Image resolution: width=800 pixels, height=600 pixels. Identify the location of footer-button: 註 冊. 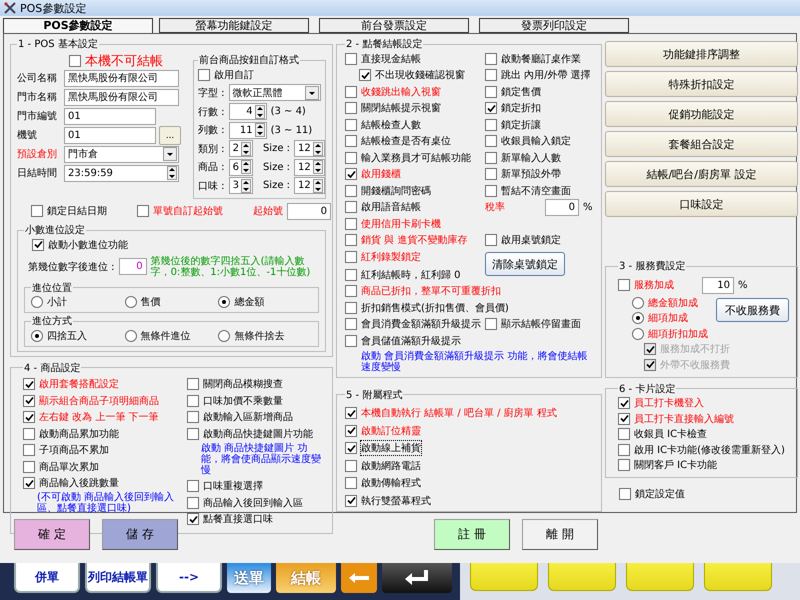
(472, 534).